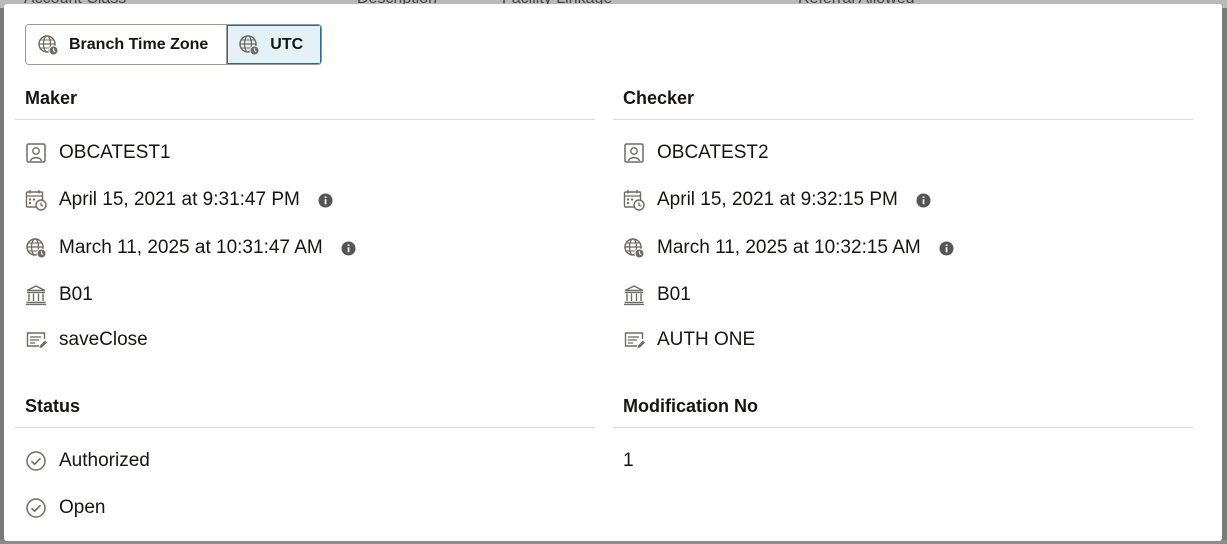  I want to click on maker-divider, so click(305, 119).